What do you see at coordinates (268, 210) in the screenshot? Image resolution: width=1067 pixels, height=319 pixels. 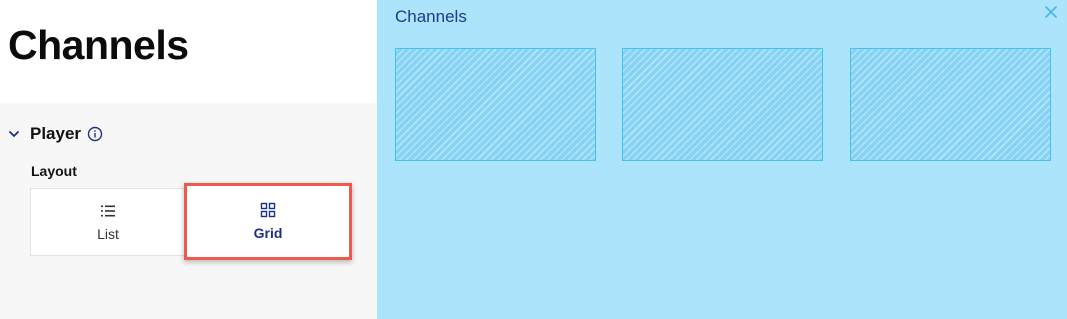 I see `grid-icon` at bounding box center [268, 210].